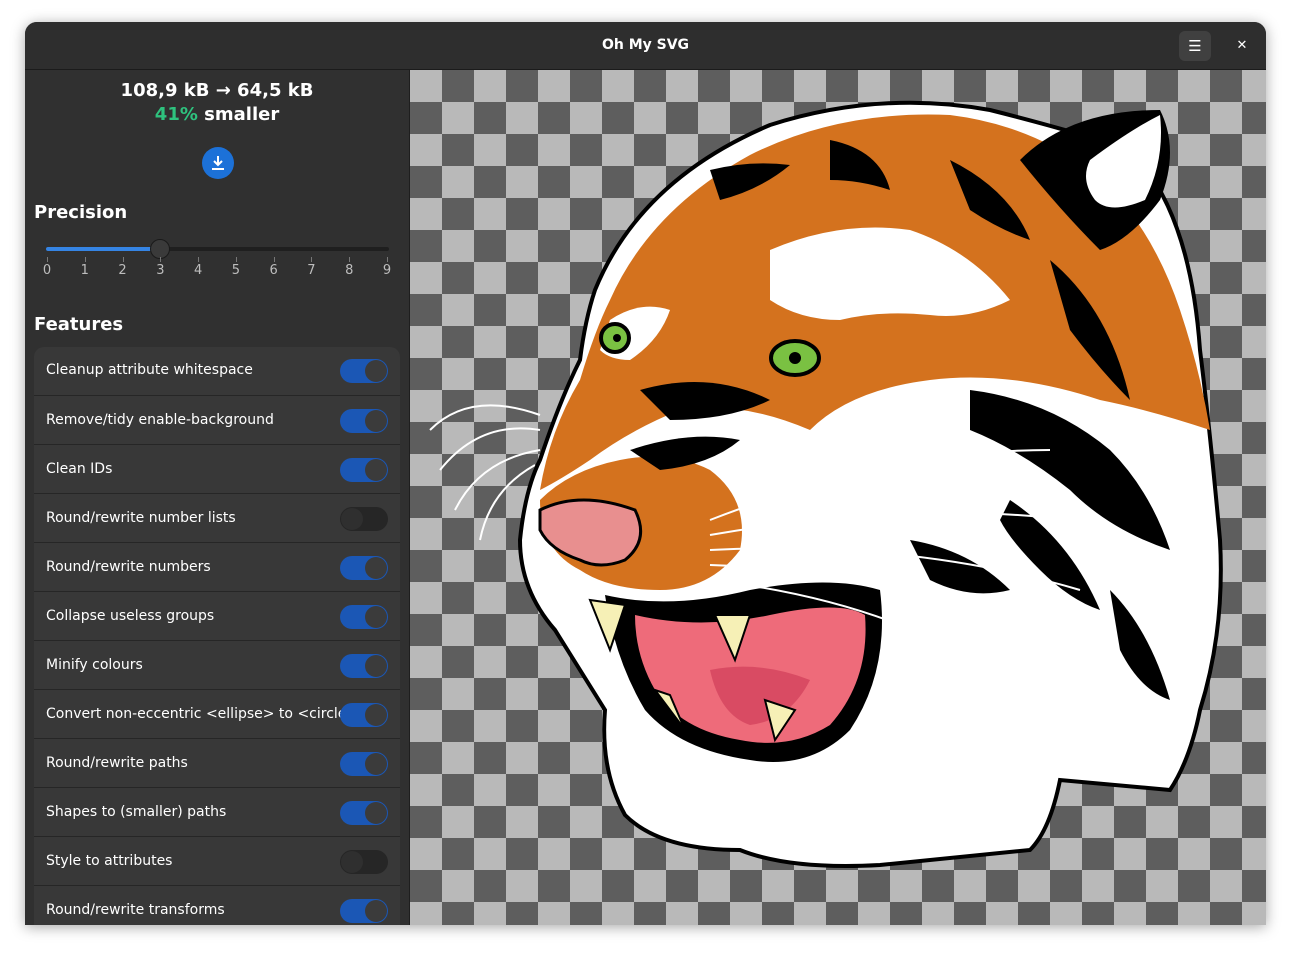 The height and width of the screenshot is (953, 1292). I want to click on feature-label: Collapse useless groups, so click(130, 616).